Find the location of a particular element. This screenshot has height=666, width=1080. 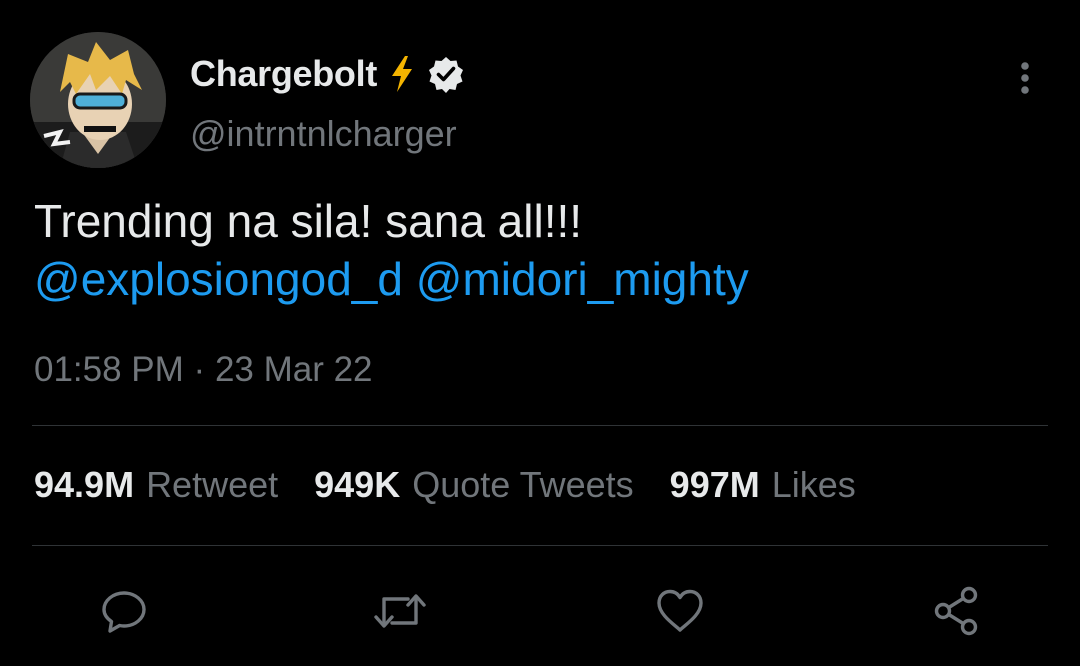

display-name: Chargebolt is located at coordinates (283, 74).